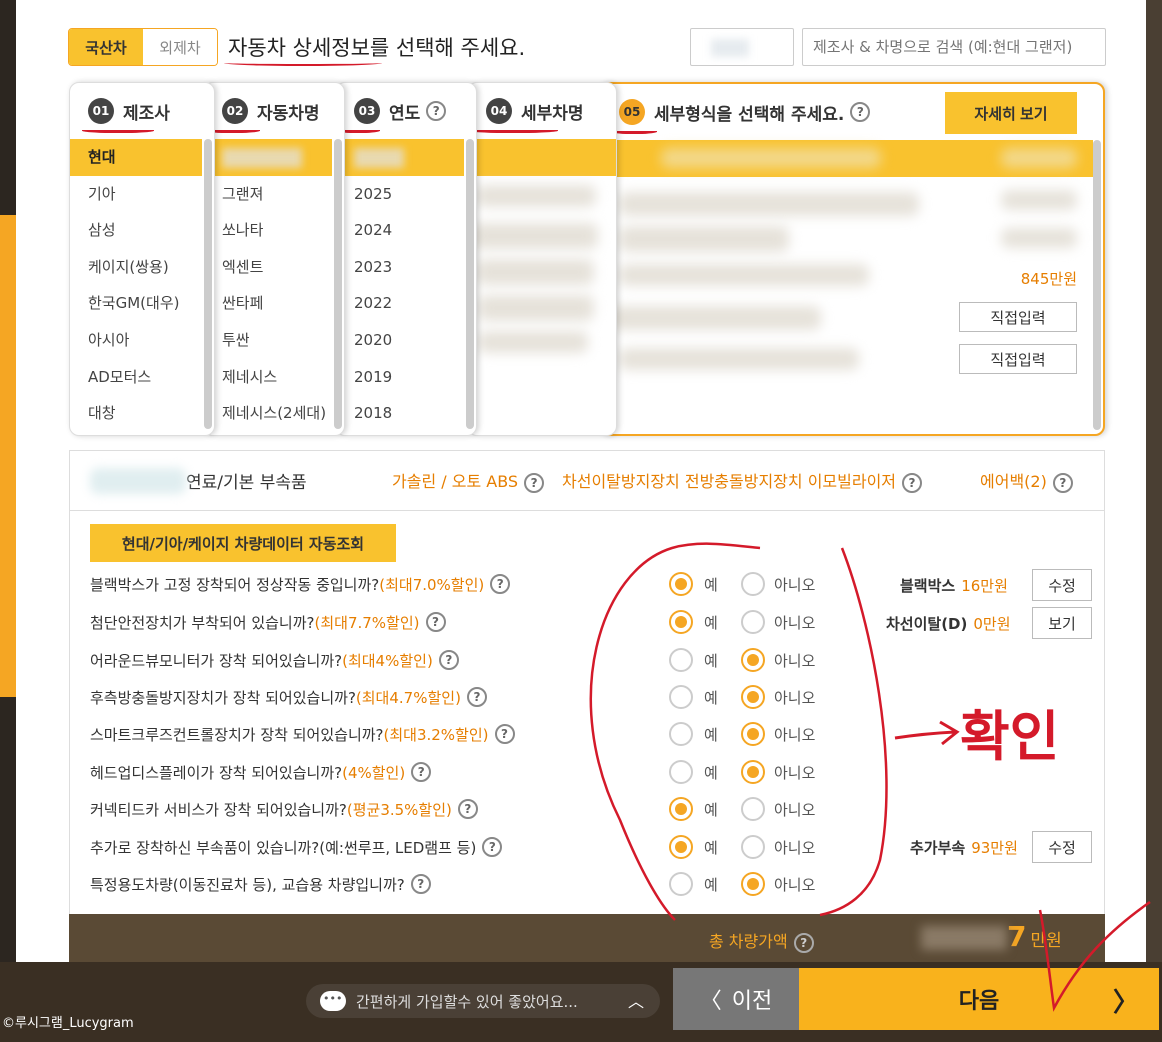 The height and width of the screenshot is (1042, 1162). I want to click on list-item: 케이지(쌍용), so click(136, 267).